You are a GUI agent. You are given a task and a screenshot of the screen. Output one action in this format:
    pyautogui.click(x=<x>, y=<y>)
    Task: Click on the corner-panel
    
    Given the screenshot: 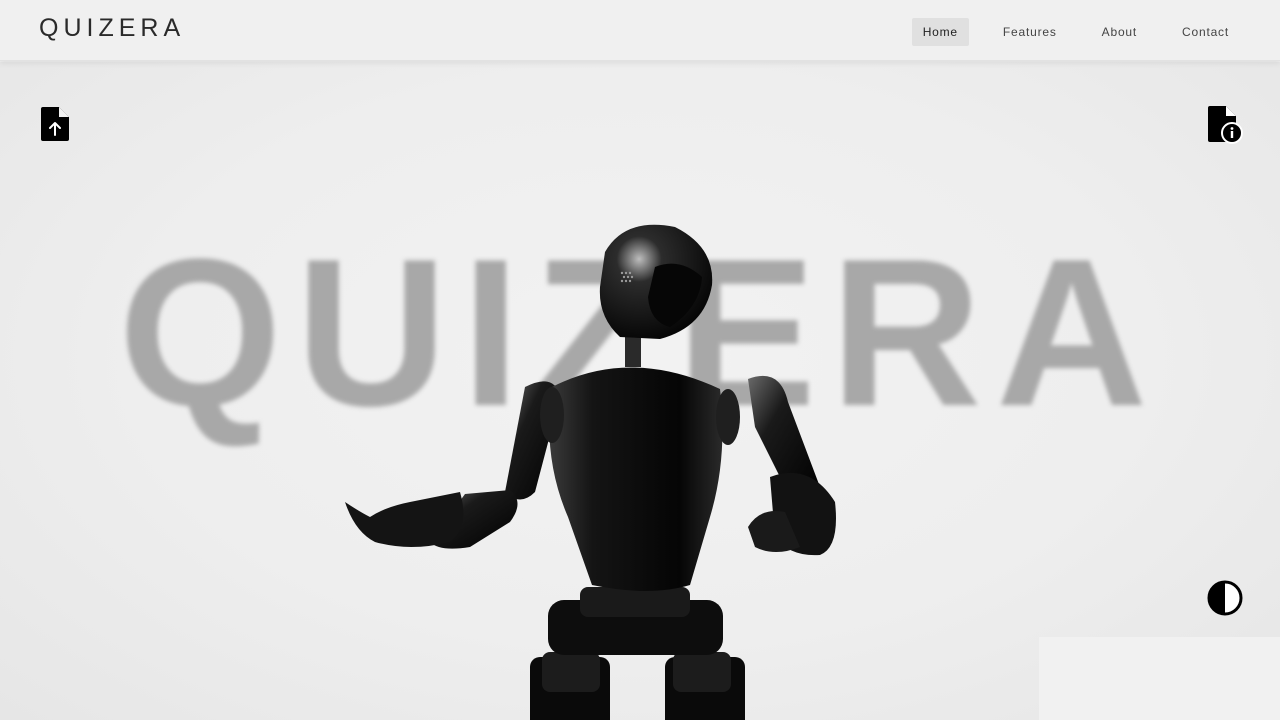 What is the action you would take?
    pyautogui.click(x=1159, y=678)
    